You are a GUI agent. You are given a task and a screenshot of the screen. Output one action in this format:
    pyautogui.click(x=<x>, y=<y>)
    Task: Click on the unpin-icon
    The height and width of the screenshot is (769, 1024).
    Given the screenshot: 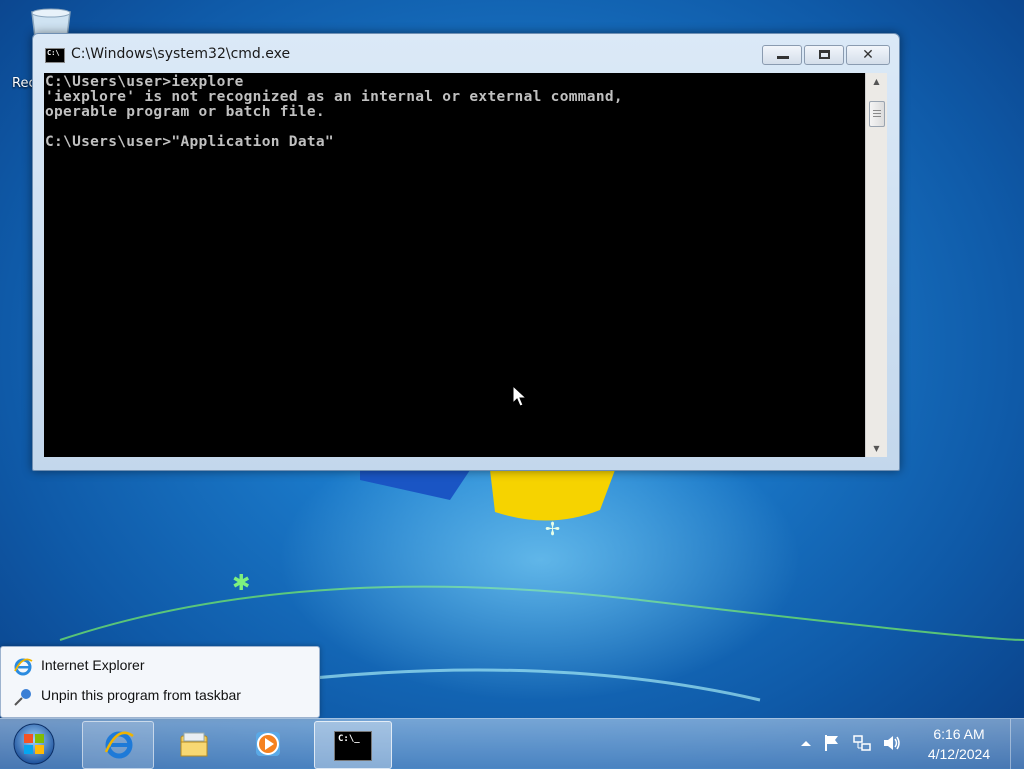 What is the action you would take?
    pyautogui.click(x=22, y=697)
    